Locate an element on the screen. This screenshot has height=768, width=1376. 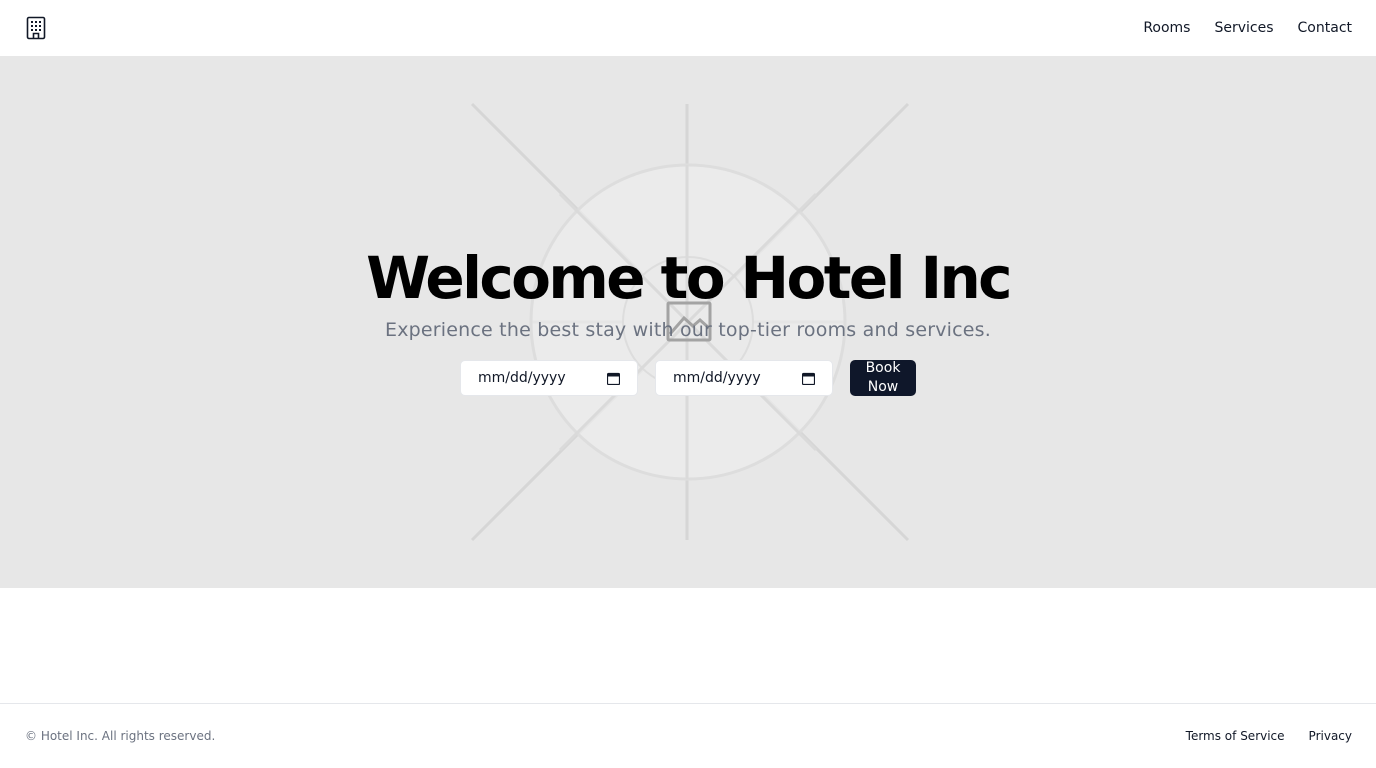
nav-link-rooms: Rooms is located at coordinates (1166, 28).